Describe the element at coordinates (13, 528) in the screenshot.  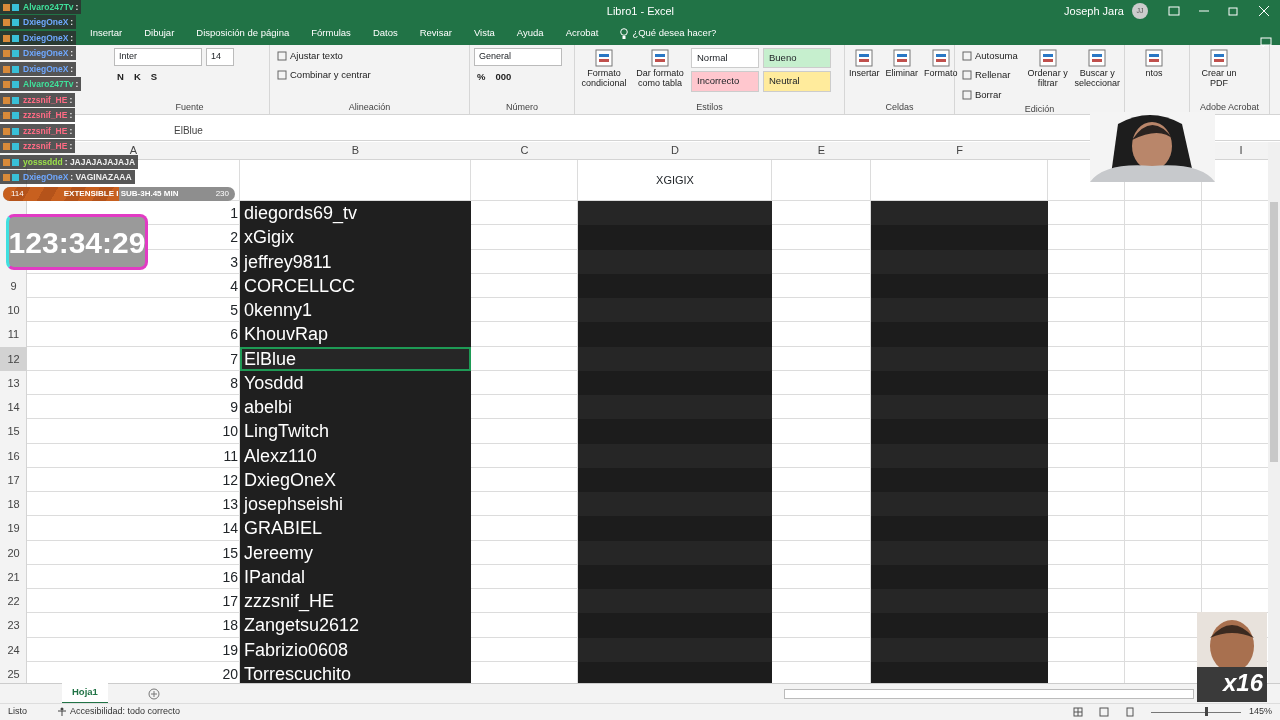
I see `row-header: 19` at that location.